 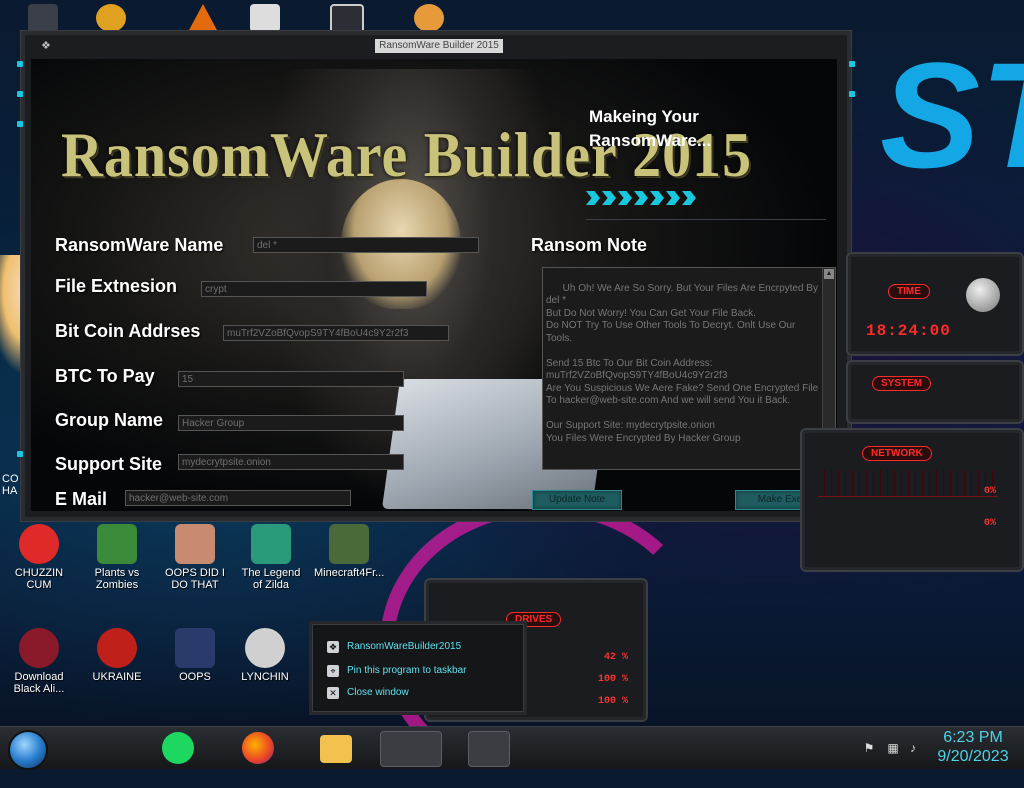 I want to click on desktop-icon-oops: OOPS, so click(x=195, y=655).